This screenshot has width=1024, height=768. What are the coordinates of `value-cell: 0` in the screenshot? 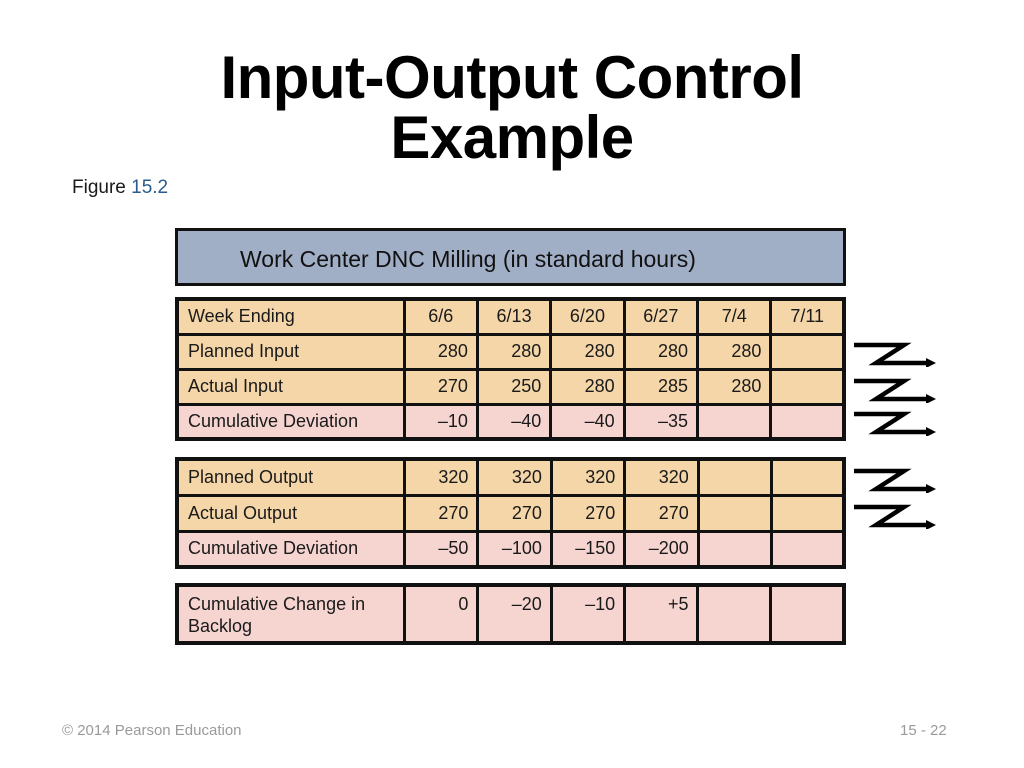 It's located at (441, 614).